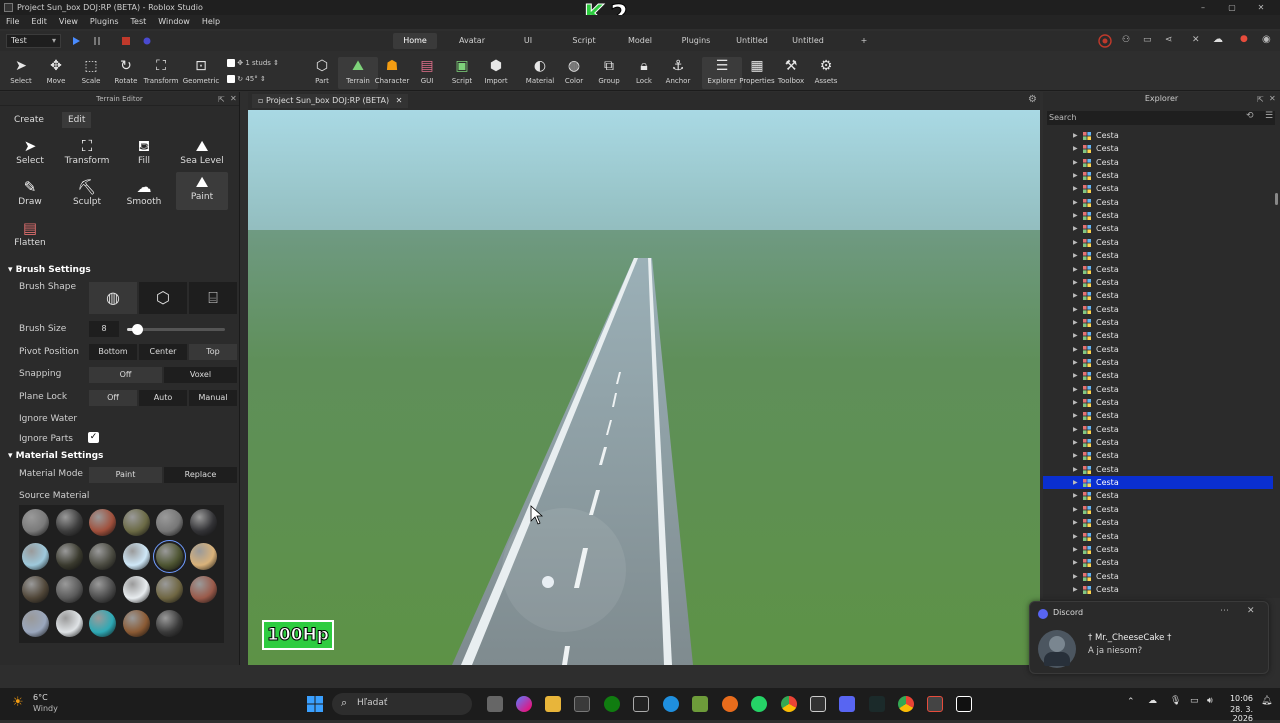  Describe the element at coordinates (18, 702) in the screenshot. I see `weather-icon: ☀` at that location.